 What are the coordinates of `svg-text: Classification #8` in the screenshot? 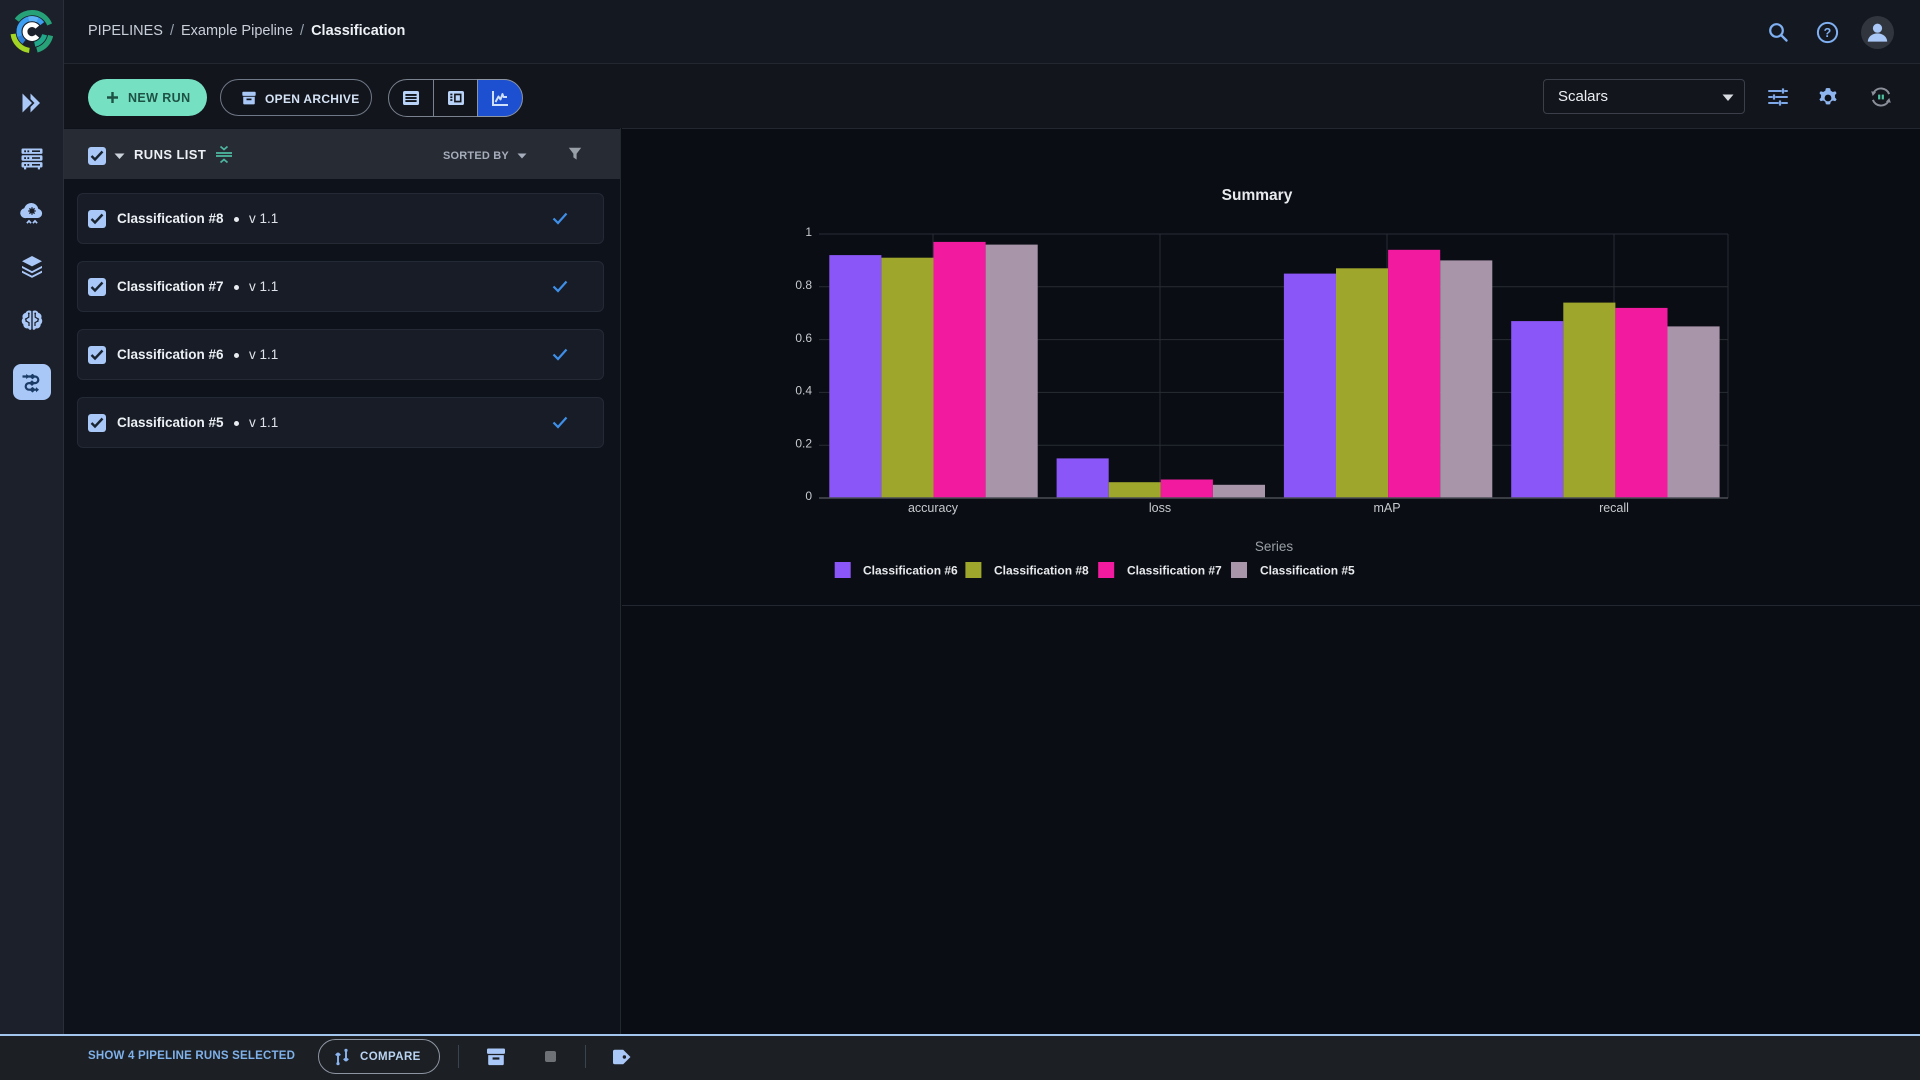 It's located at (1041, 571).